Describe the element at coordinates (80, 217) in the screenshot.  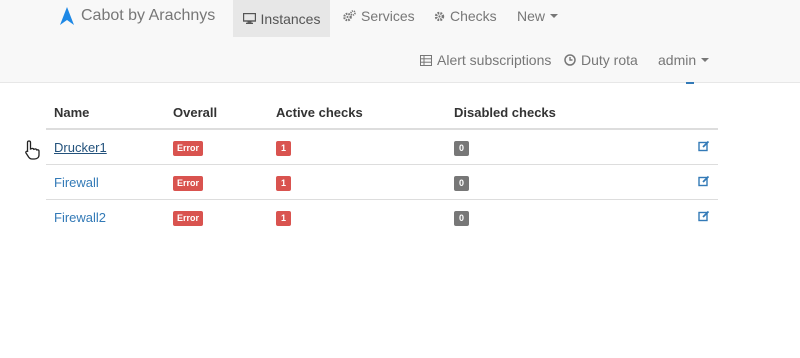
I see `instance-link: Firewall2` at that location.